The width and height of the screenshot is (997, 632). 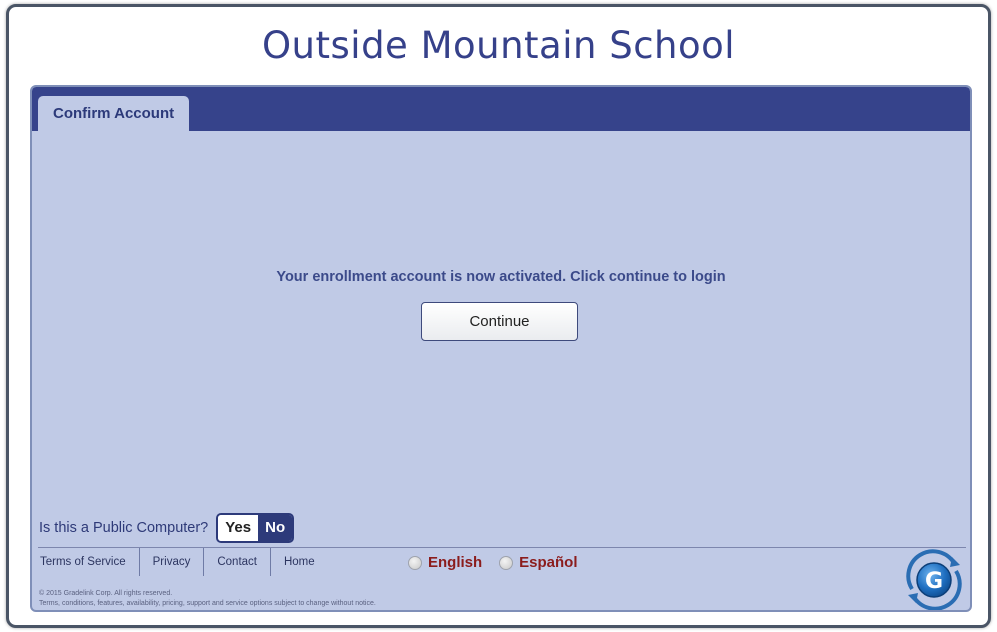 What do you see at coordinates (455, 562) in the screenshot?
I see `english-label: English` at bounding box center [455, 562].